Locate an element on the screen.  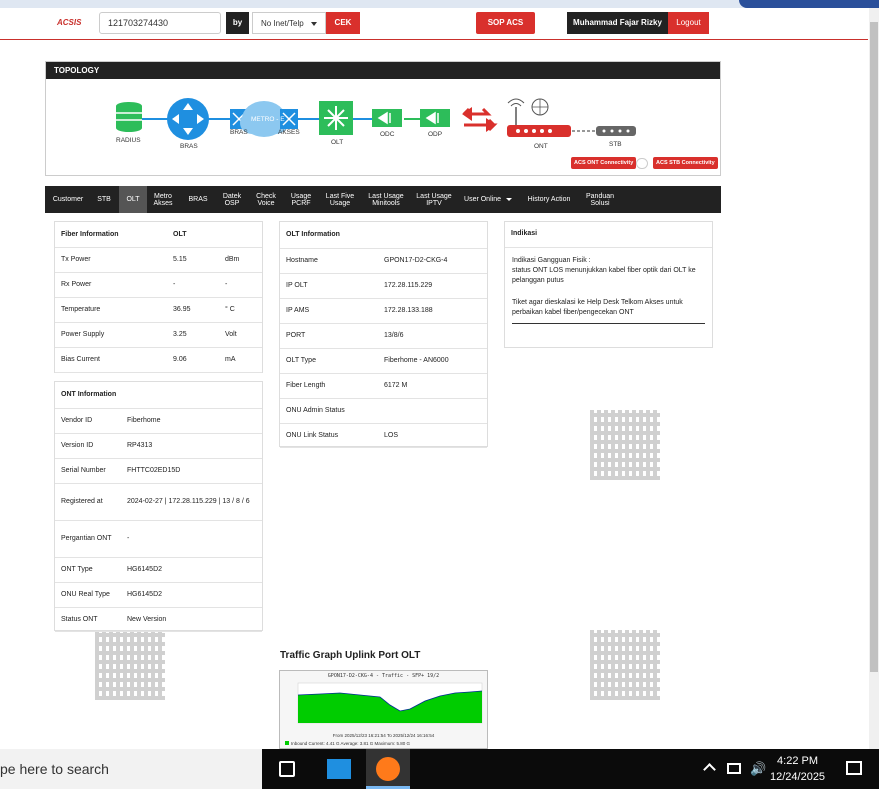
notification-icon is located at coordinates (854, 768).